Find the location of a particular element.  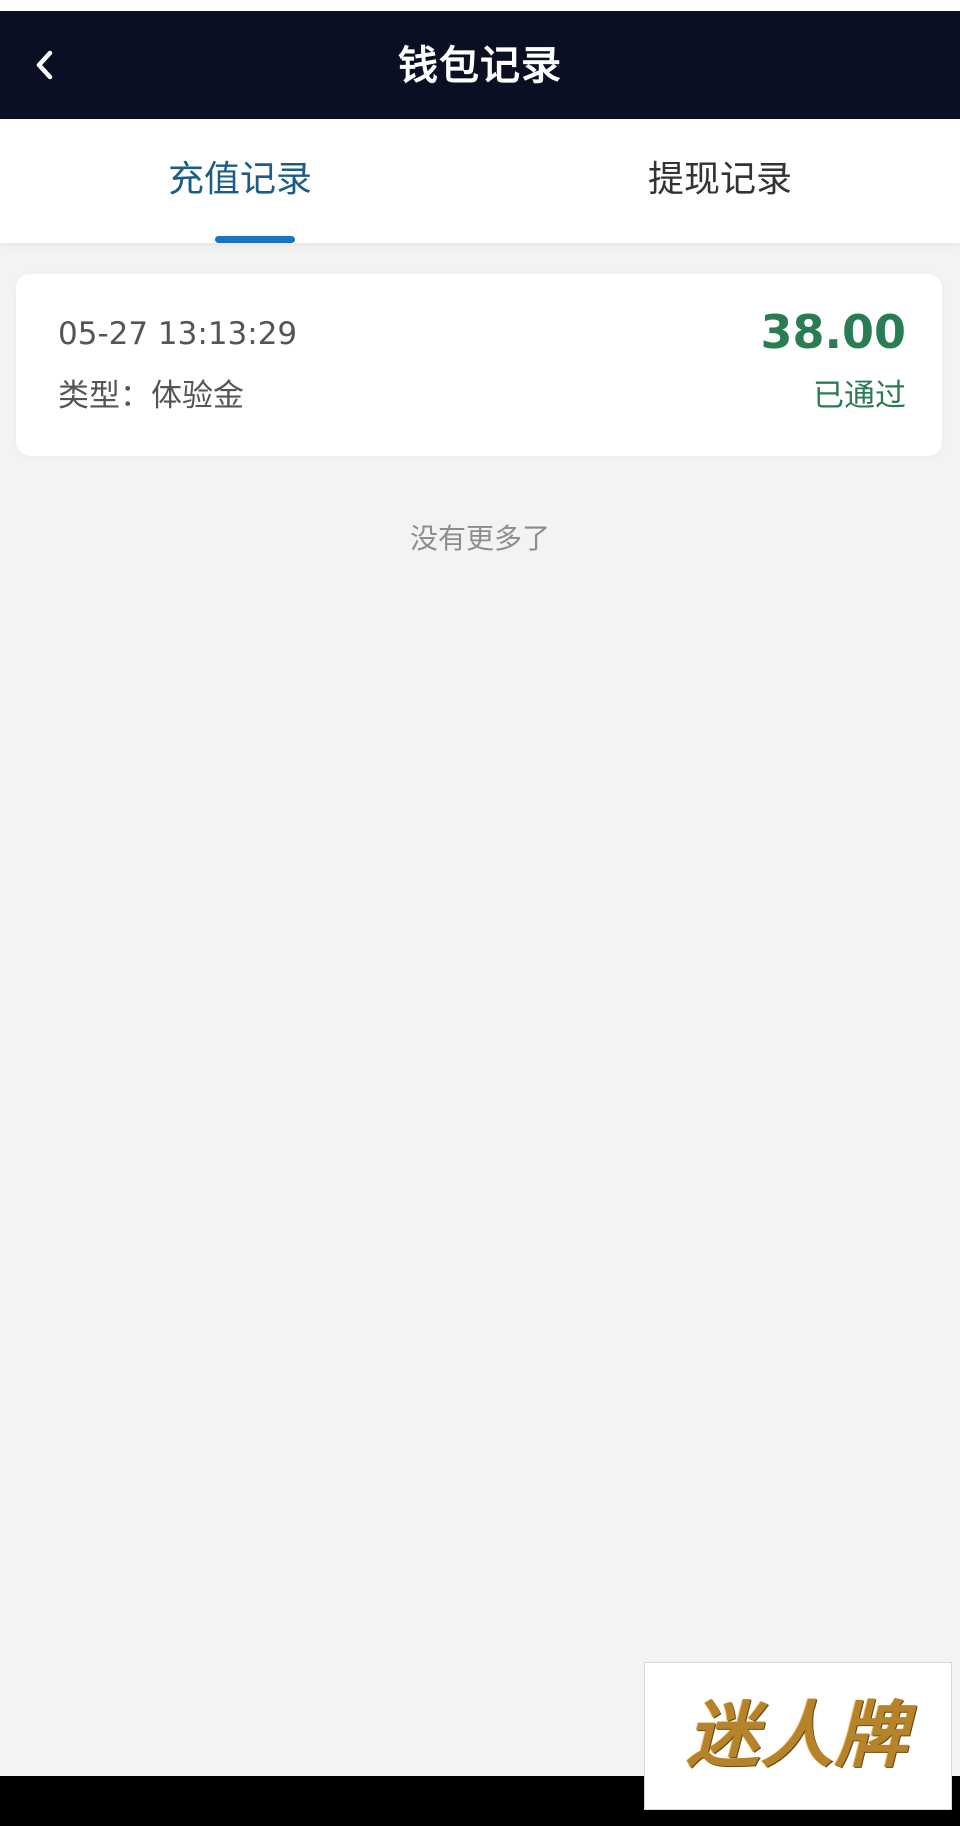

record-tabs: 充值记录 提现记录 is located at coordinates (480, 181).